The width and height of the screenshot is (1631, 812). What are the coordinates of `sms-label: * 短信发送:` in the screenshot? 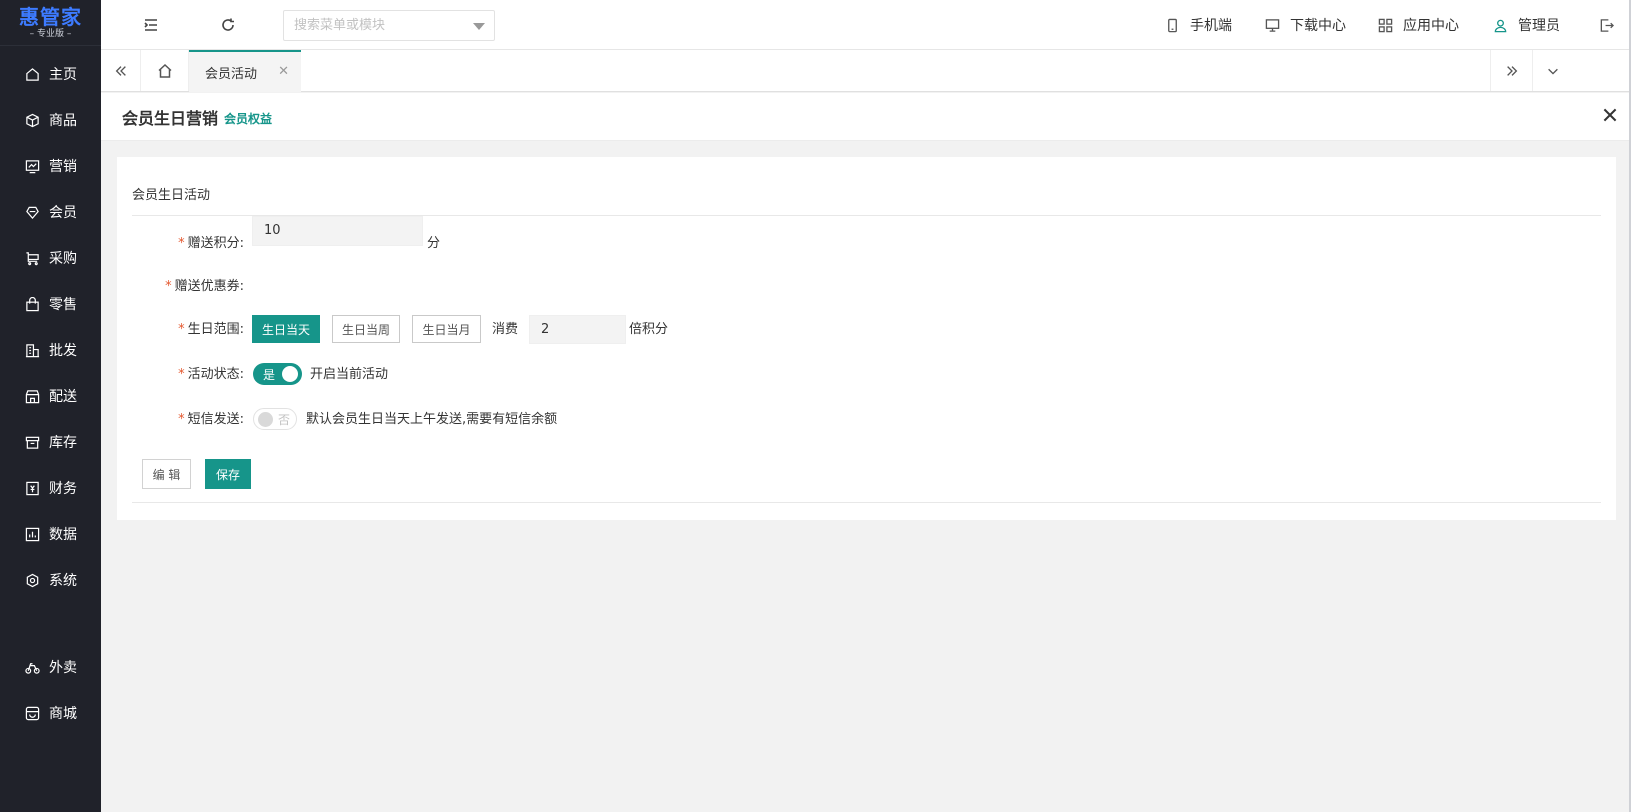 It's located at (211, 417).